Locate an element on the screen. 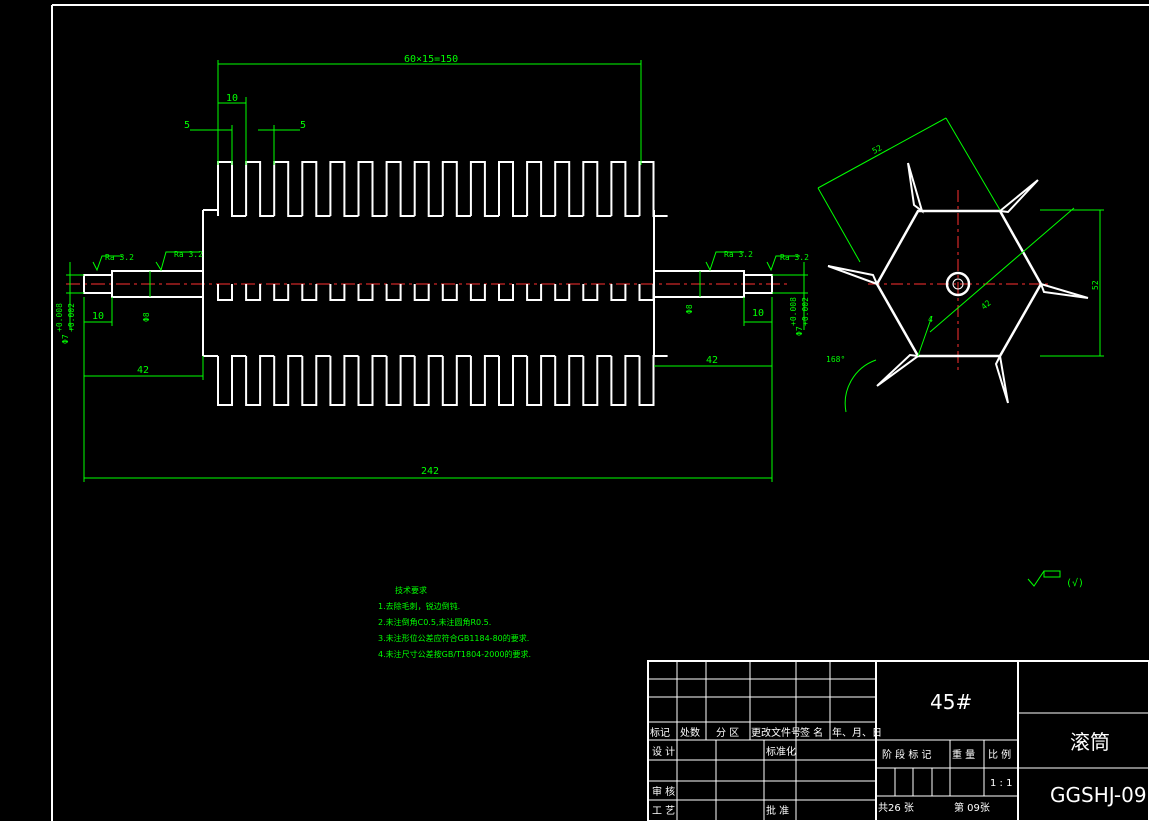  notes-item: 4.未注尺寸公差按GB/T1804-2000的要求. is located at coordinates (454, 654).